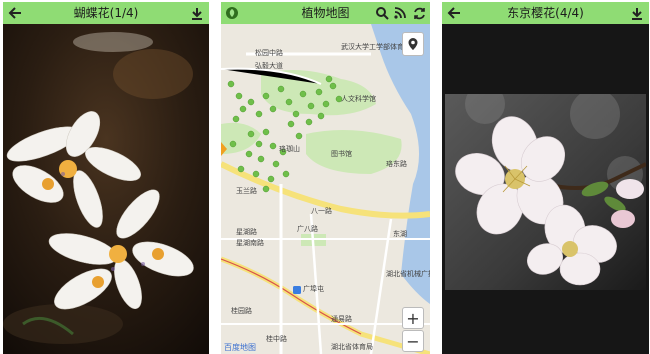  What do you see at coordinates (341, 319) in the screenshot?
I see `map-label: 通易路` at bounding box center [341, 319].